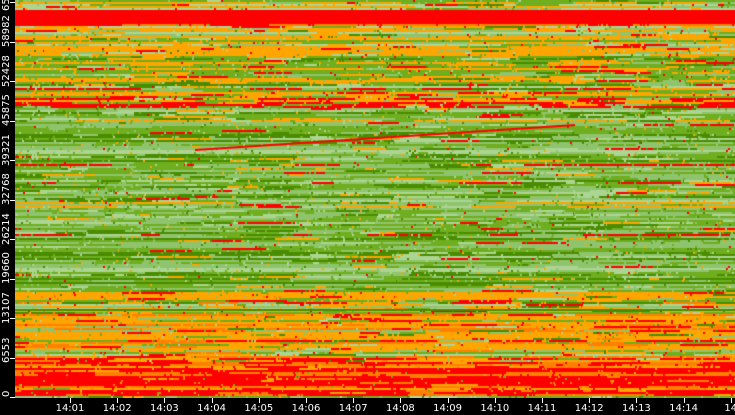 This screenshot has height=415, width=735. I want to click on x-tick-label: 14:01, so click(70, 408).